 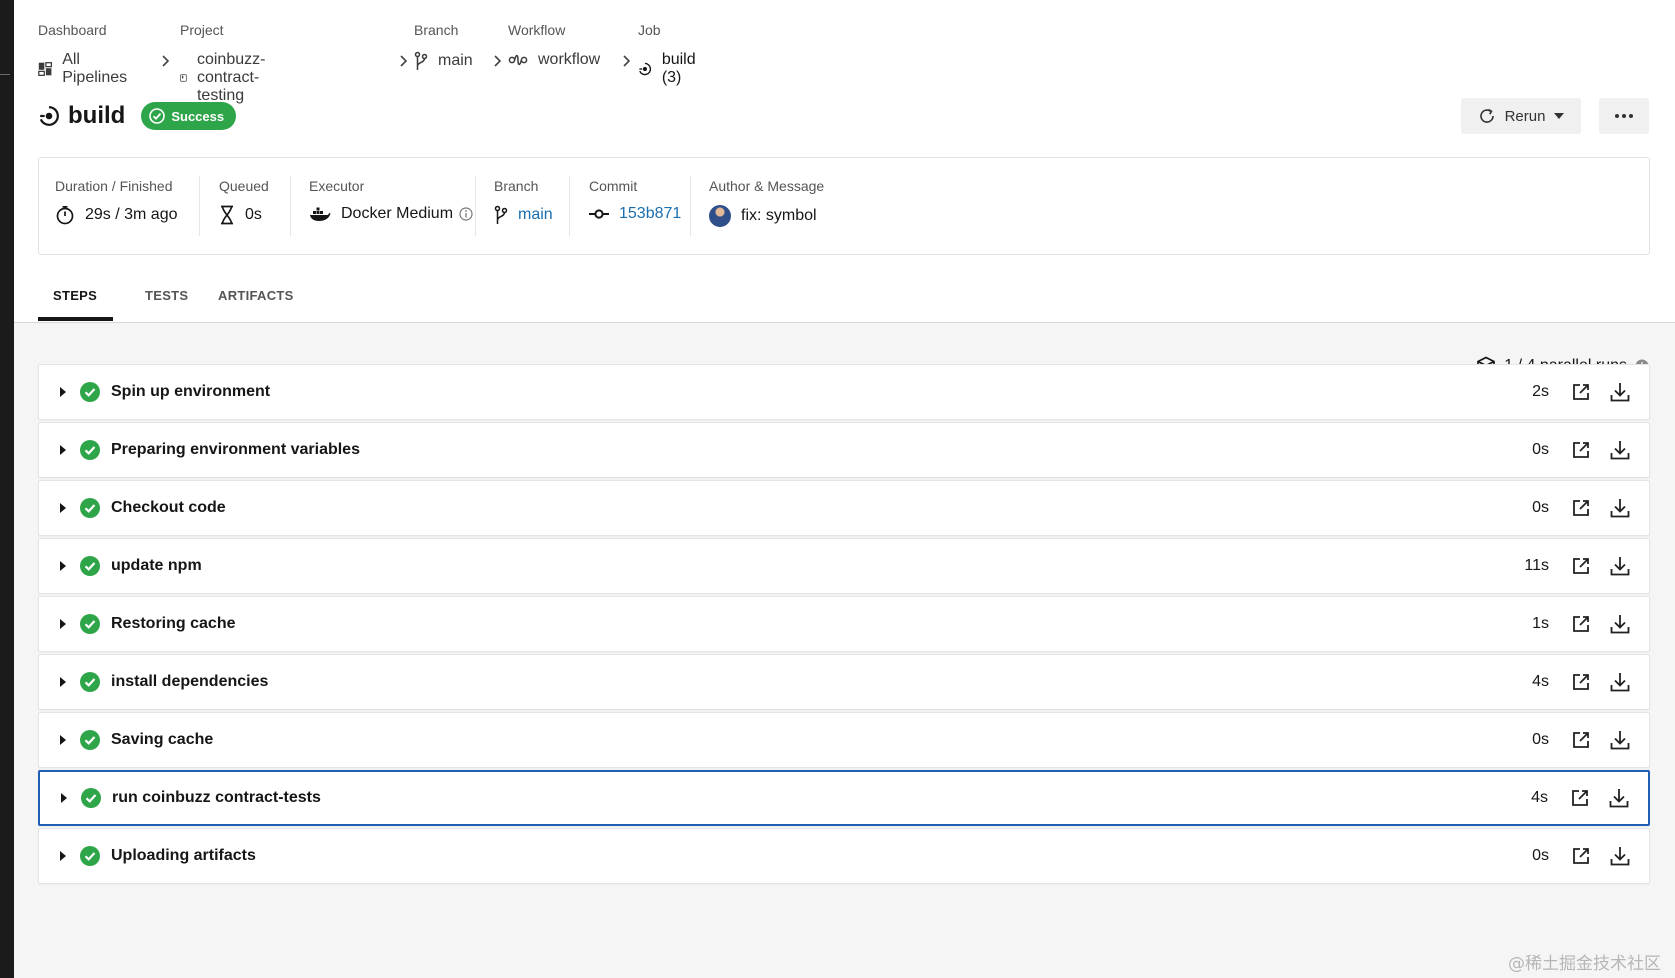 What do you see at coordinates (650, 214) in the screenshot?
I see `commit-link: 153b871` at bounding box center [650, 214].